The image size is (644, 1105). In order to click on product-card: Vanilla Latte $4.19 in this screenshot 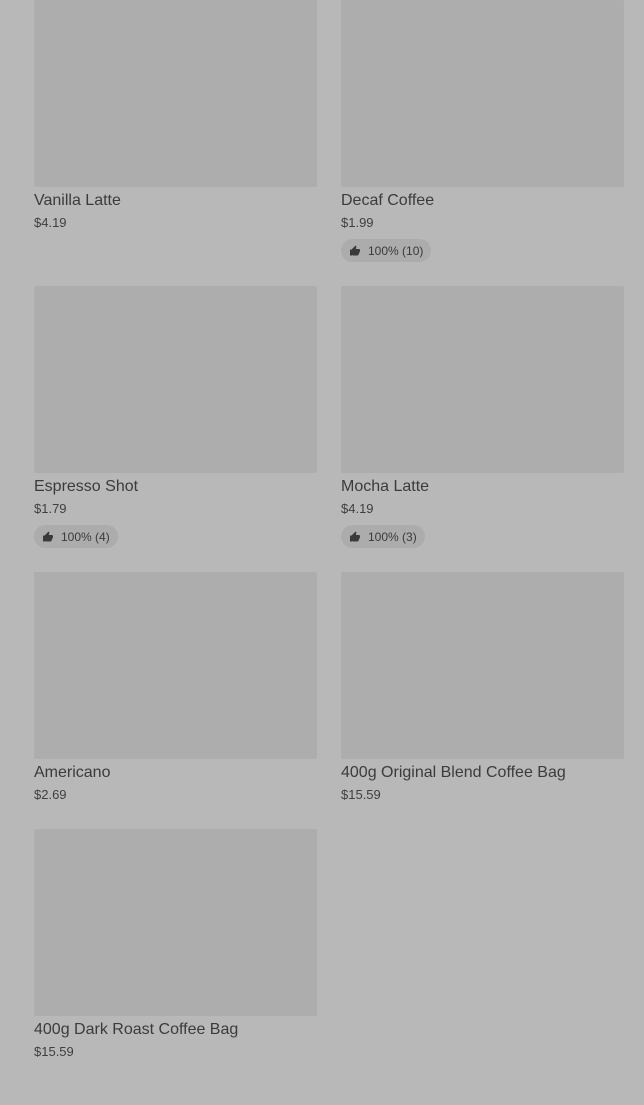, I will do `click(175, 115)`.